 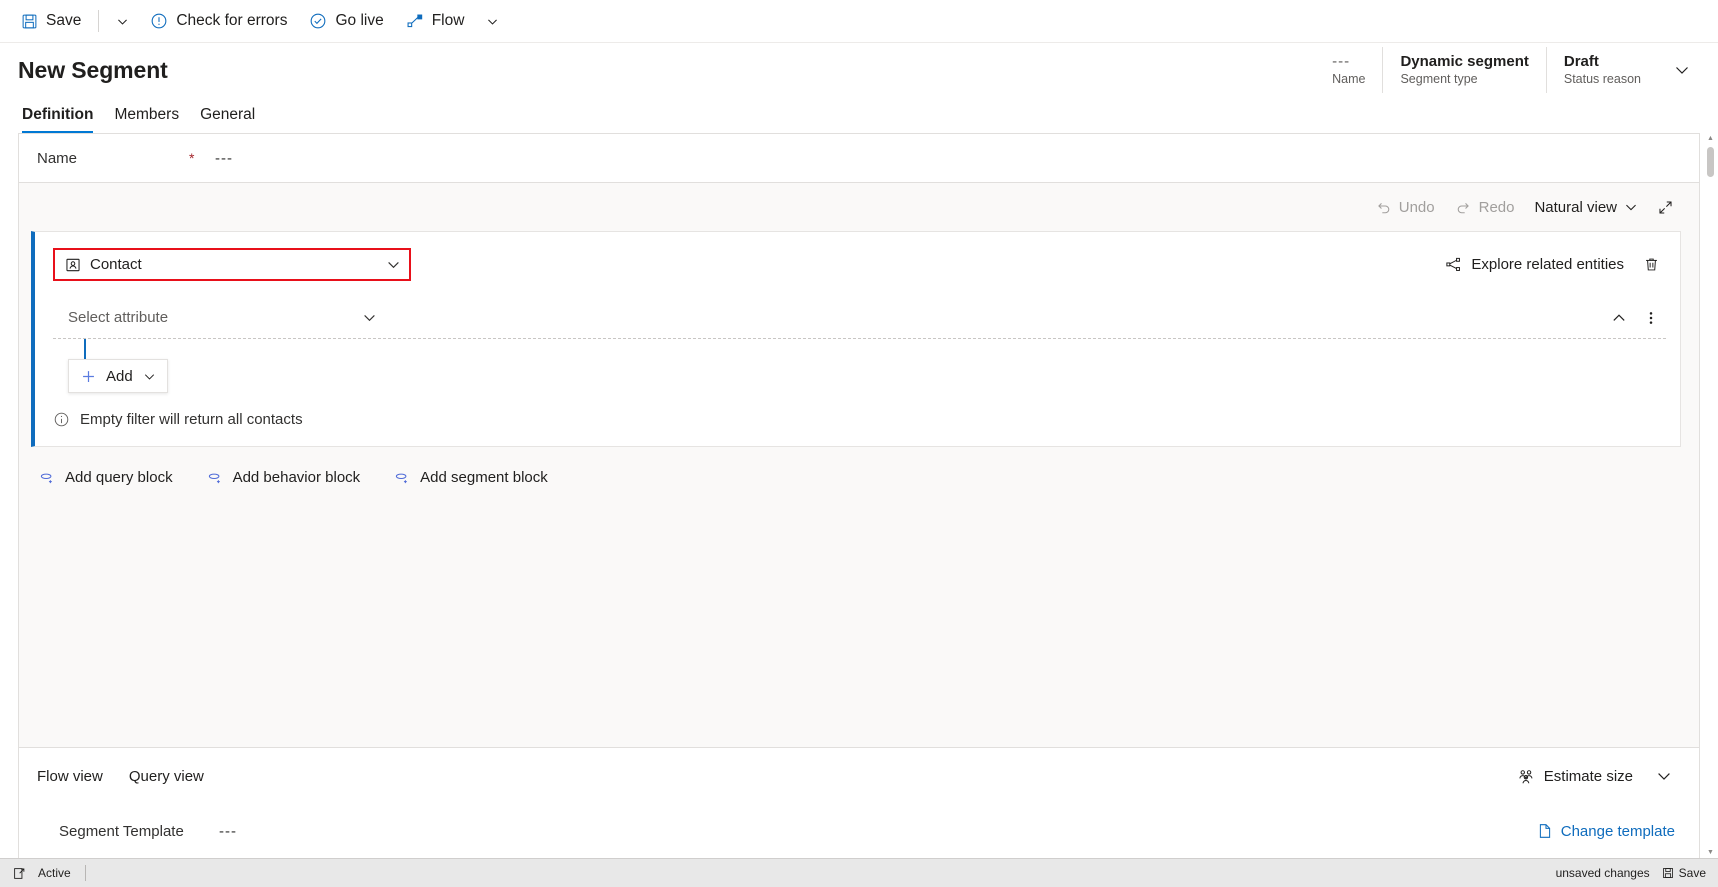 I want to click on header-field-status-reason: Draft Status reason, so click(x=1601, y=70).